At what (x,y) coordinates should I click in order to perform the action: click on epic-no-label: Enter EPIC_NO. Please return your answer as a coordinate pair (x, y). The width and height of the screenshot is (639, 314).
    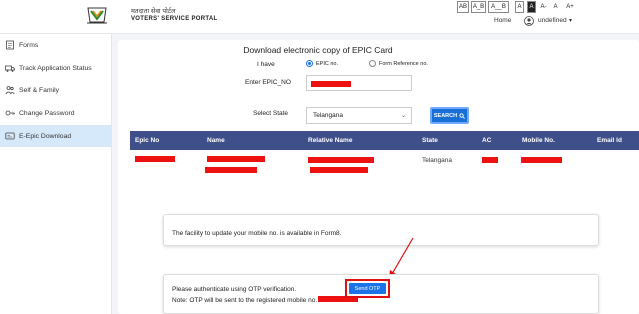
    Looking at the image, I should click on (268, 82).